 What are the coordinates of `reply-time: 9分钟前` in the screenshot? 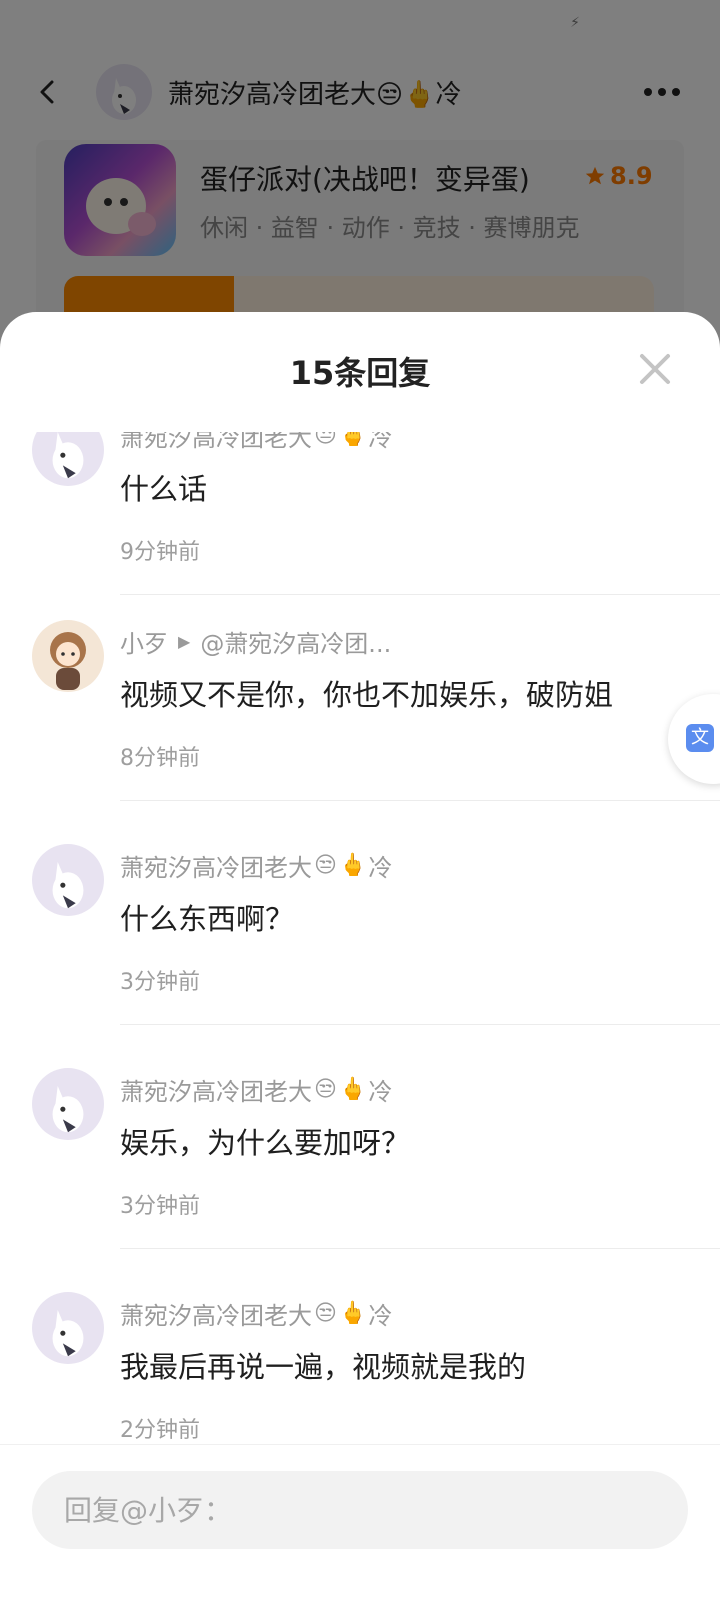 It's located at (160, 552).